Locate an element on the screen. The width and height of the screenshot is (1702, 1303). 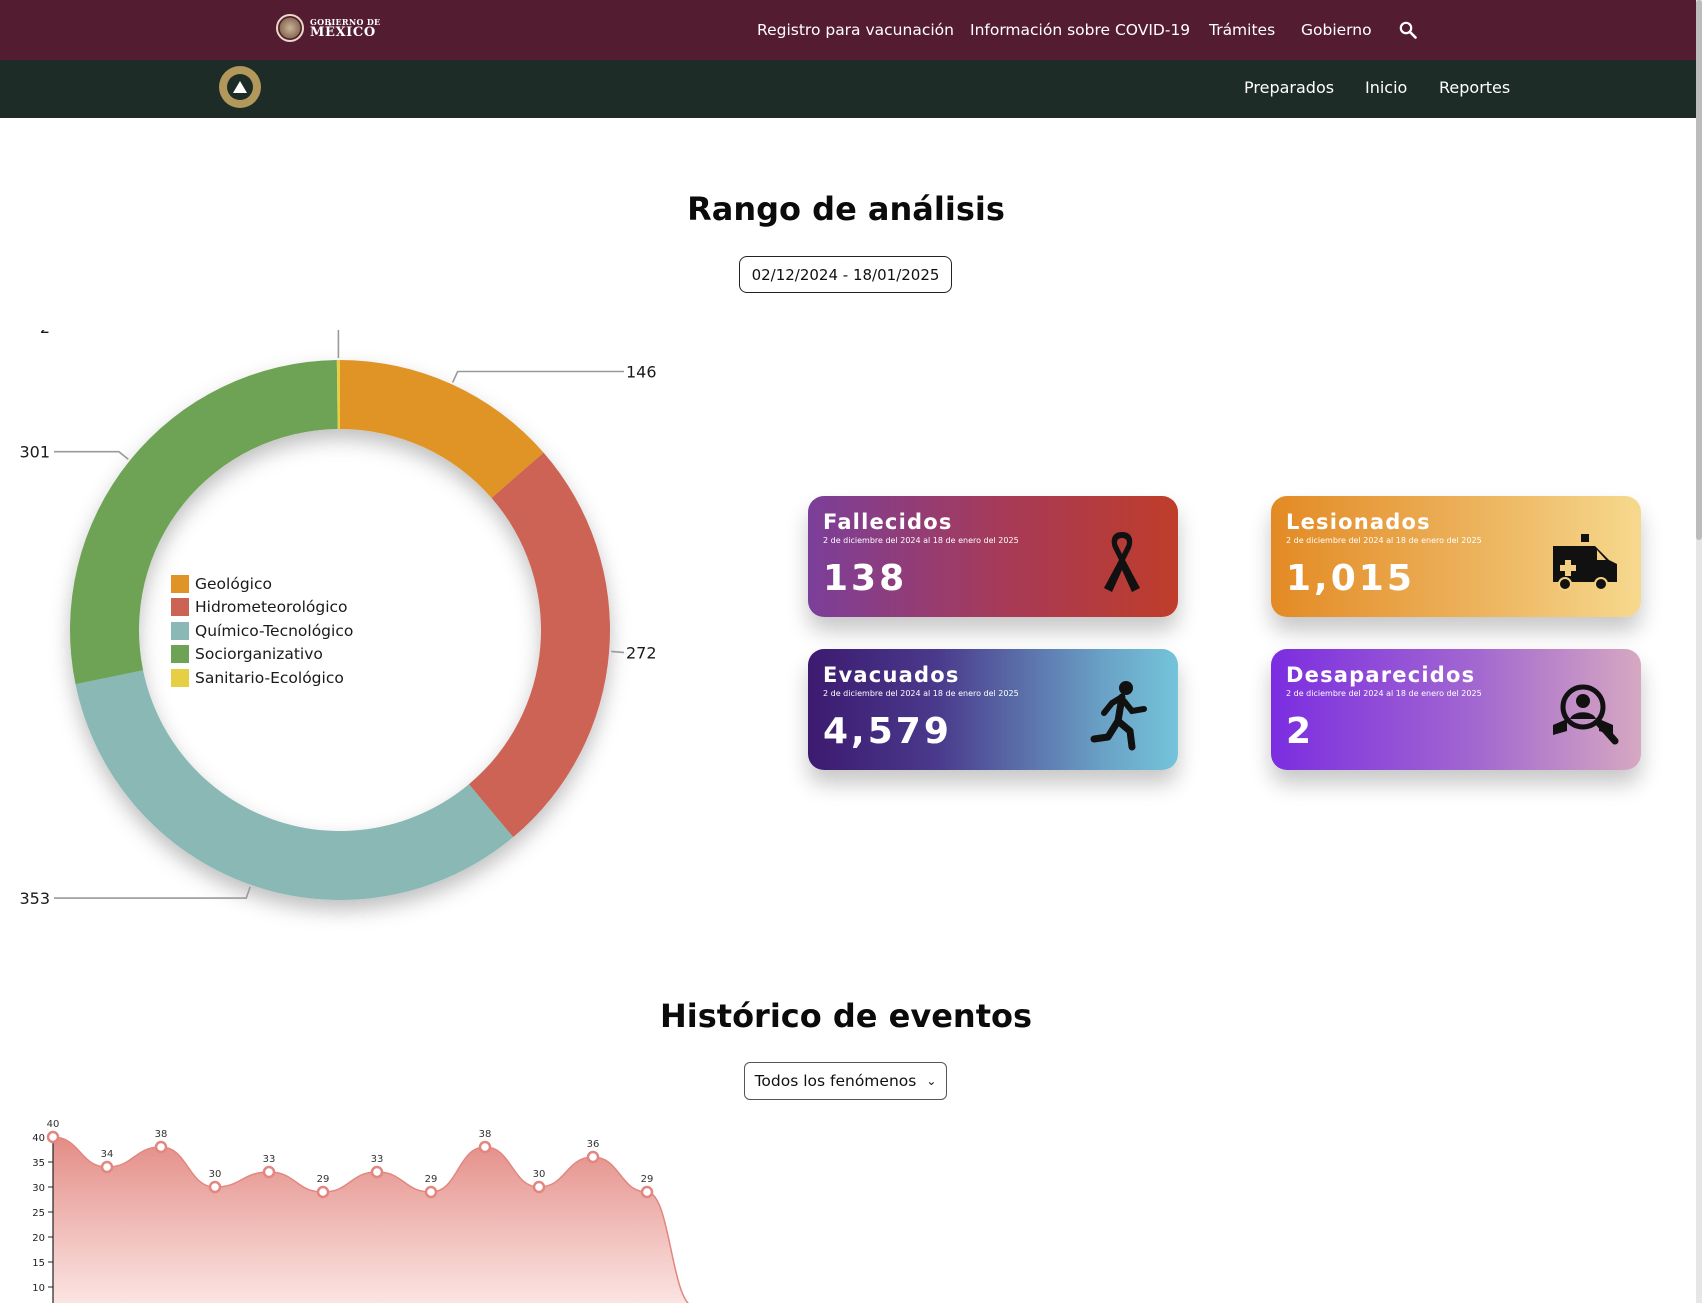
date-range-picker: 02/12/2024 - 18/01/2025 is located at coordinates (845, 274).